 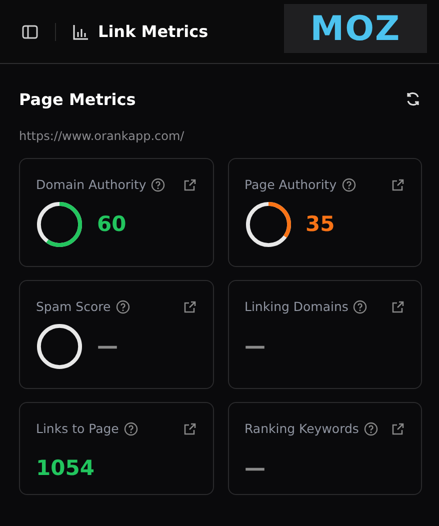 I want to click on page-url: https://www.orankapp.com/, so click(x=102, y=136).